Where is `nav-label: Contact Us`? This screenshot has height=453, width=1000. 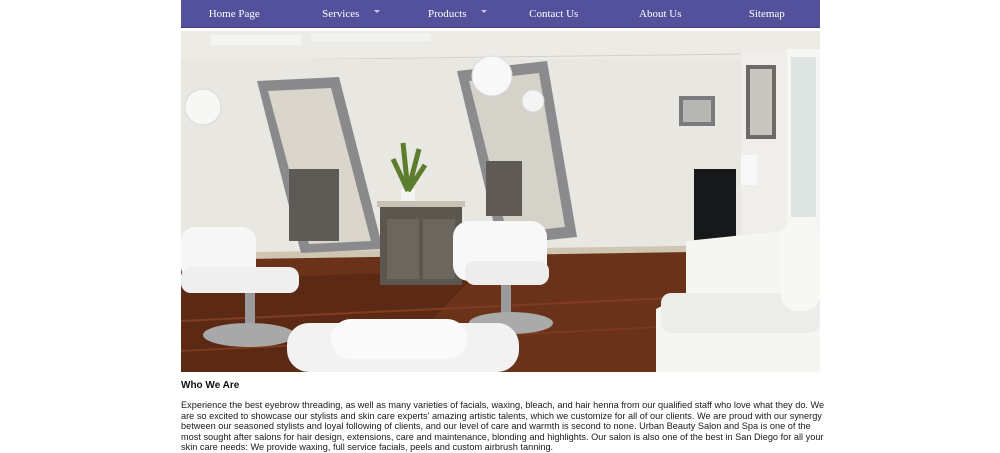 nav-label: Contact Us is located at coordinates (554, 13).